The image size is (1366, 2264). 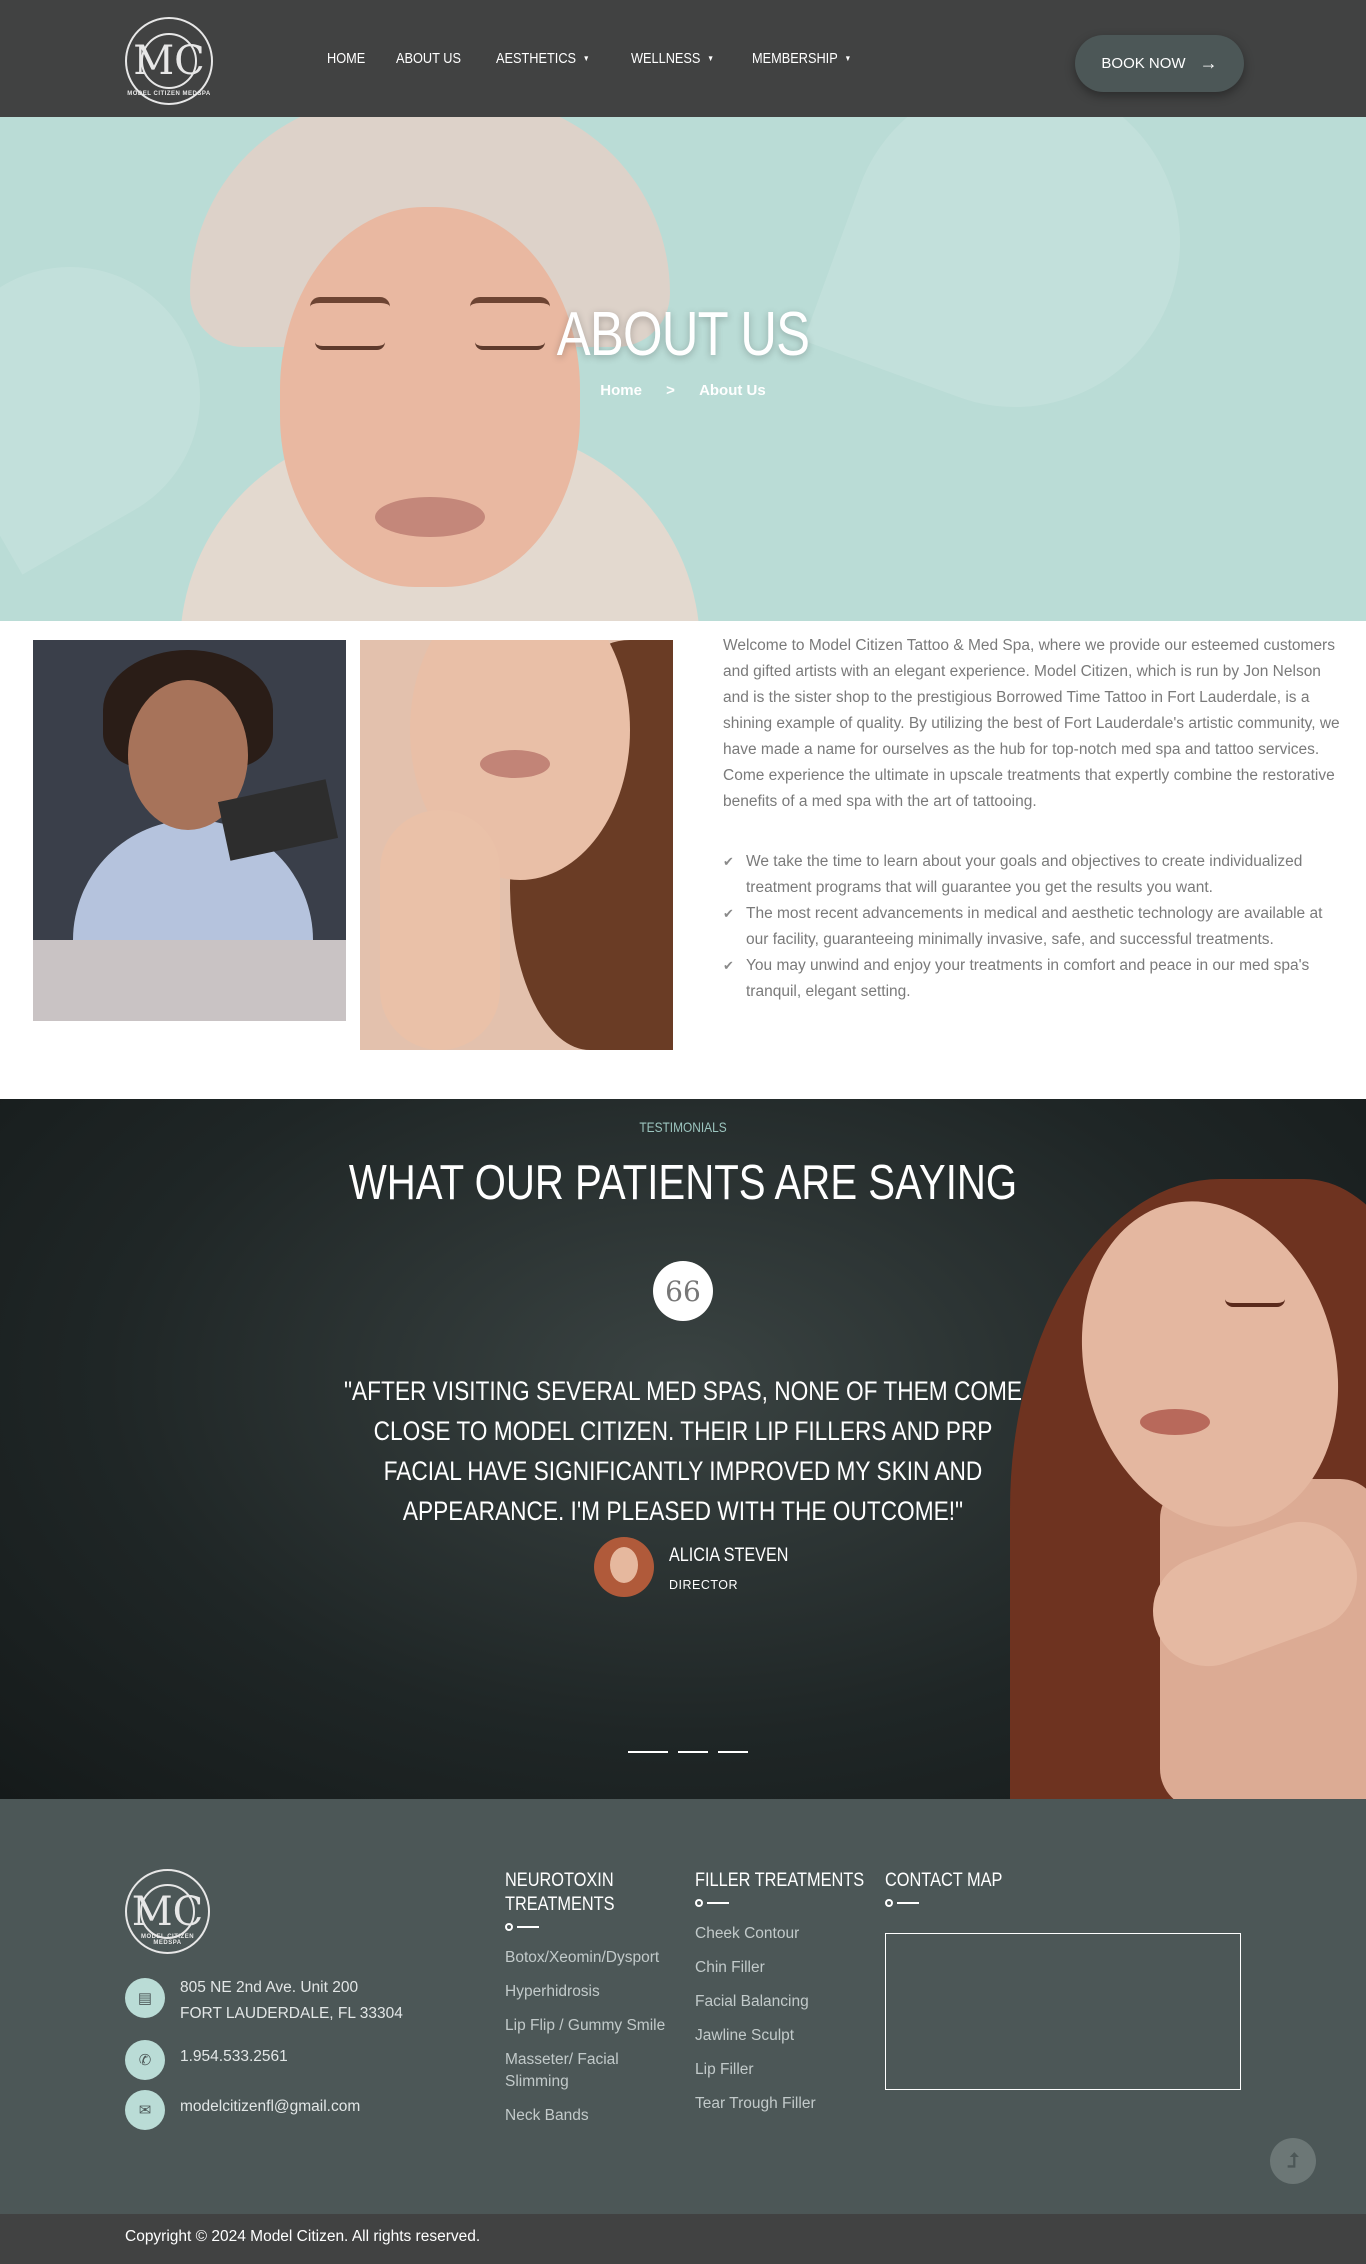 I want to click on footer-link: Jawline Sculpt, so click(x=793, y=2036).